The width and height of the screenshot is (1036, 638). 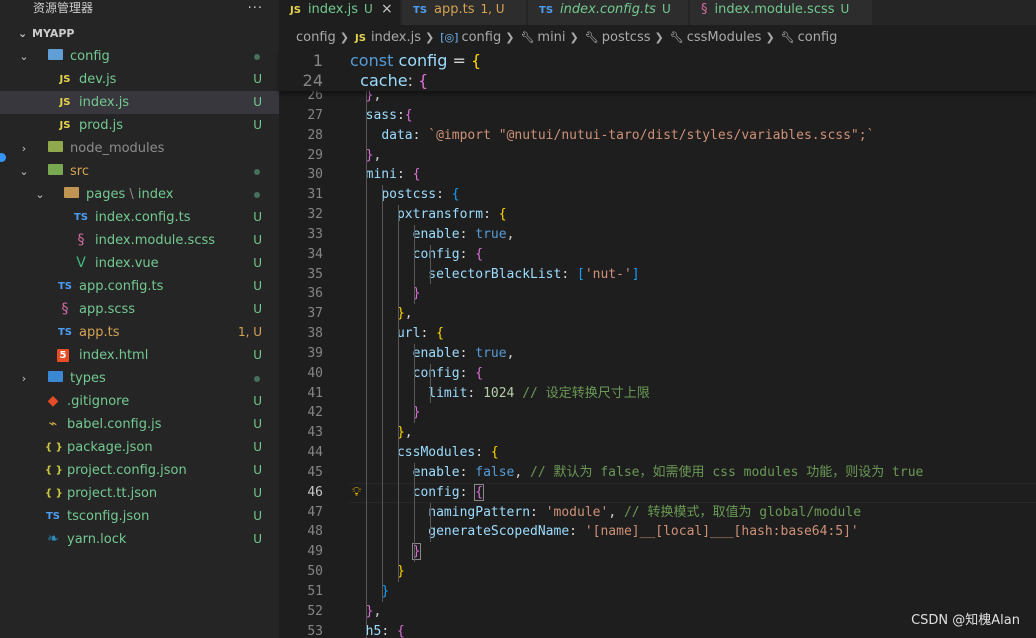 What do you see at coordinates (657, 255) in the screenshot?
I see `code-line: 34 config: {` at bounding box center [657, 255].